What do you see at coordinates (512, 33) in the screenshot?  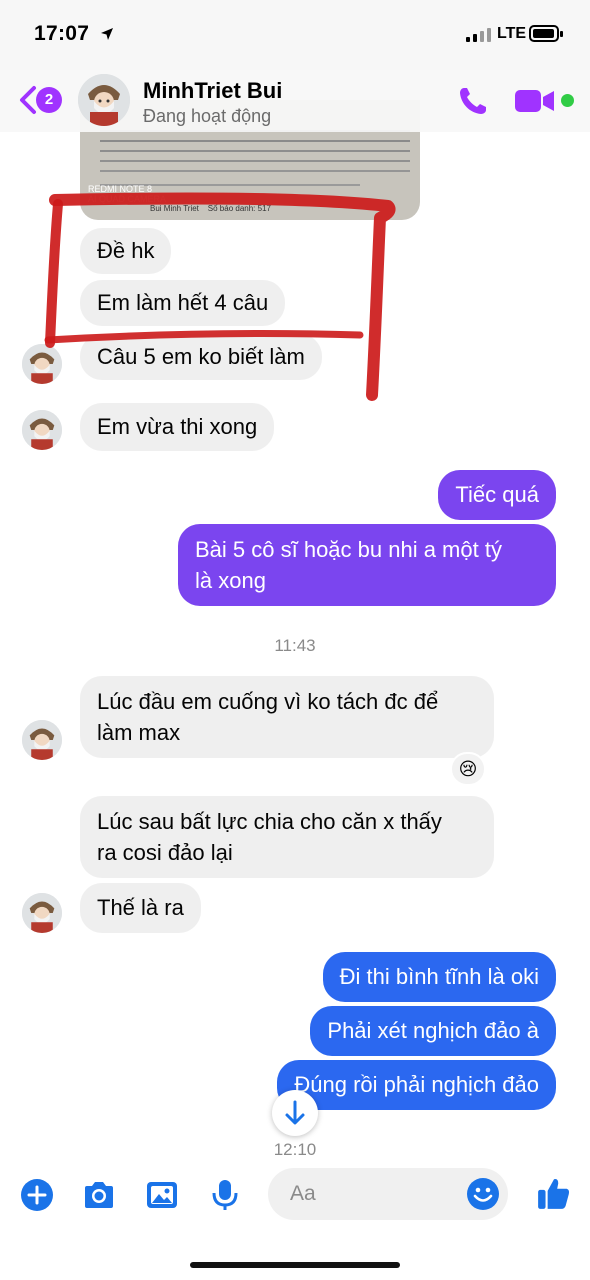 I see `network-label: LTE` at bounding box center [512, 33].